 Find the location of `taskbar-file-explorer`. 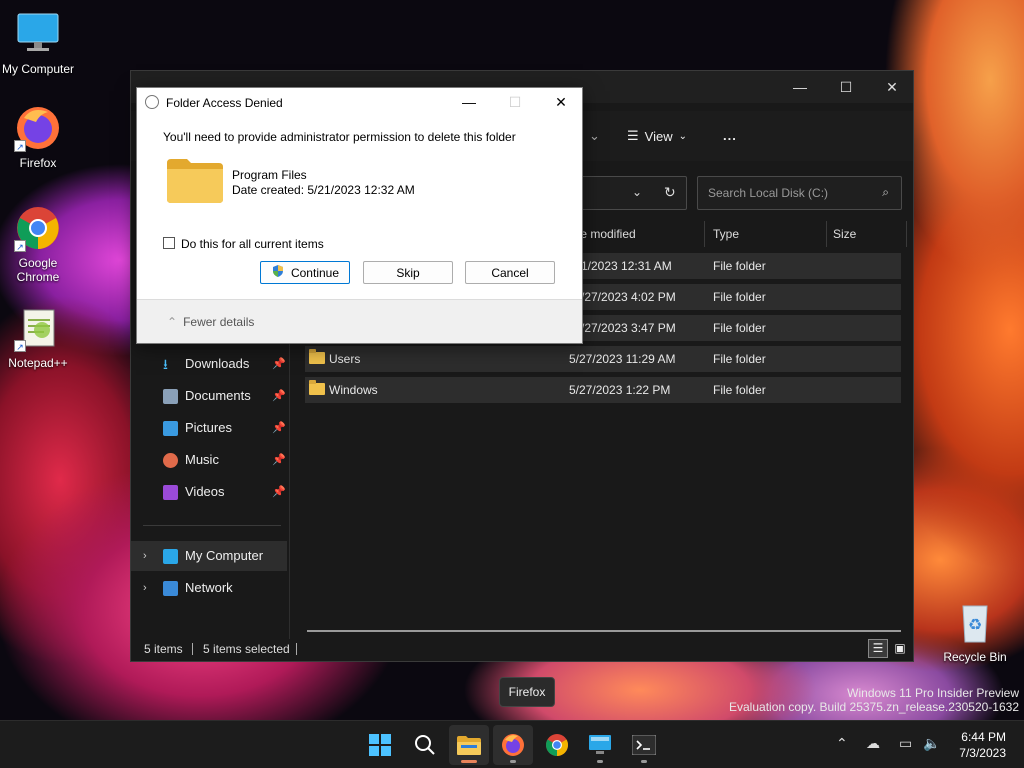

taskbar-file-explorer is located at coordinates (469, 745).